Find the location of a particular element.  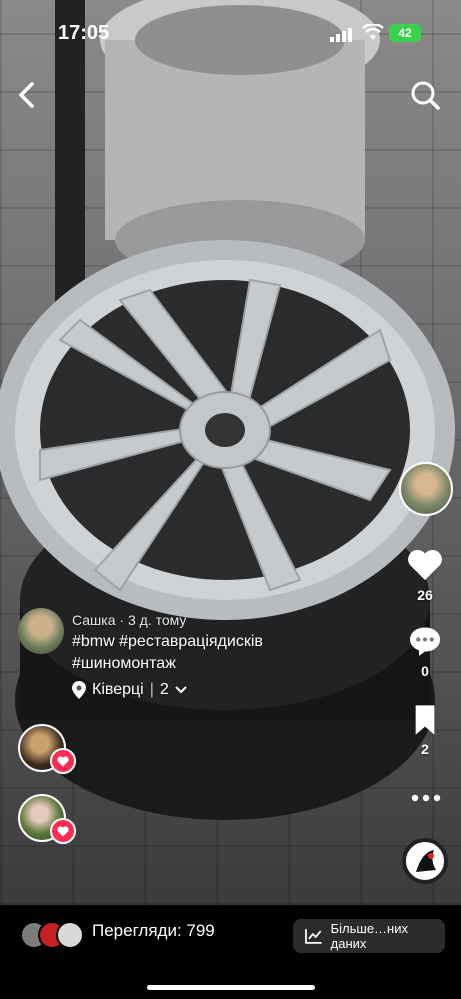

trend-chart-icon is located at coordinates (313, 936).